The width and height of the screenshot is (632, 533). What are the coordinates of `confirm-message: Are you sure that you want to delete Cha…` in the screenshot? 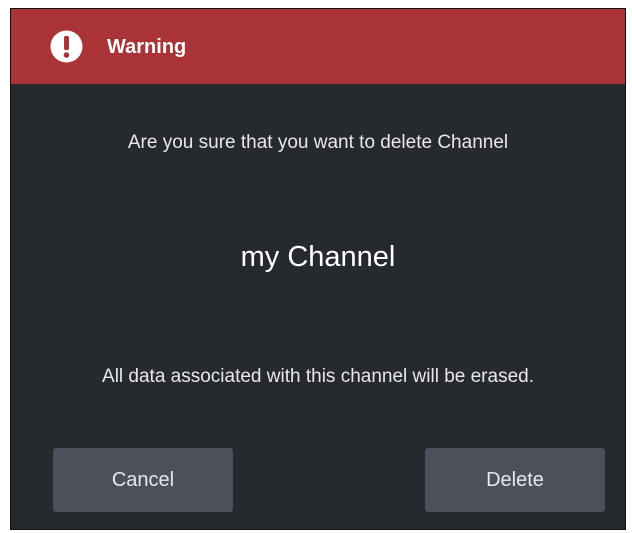 It's located at (318, 142).